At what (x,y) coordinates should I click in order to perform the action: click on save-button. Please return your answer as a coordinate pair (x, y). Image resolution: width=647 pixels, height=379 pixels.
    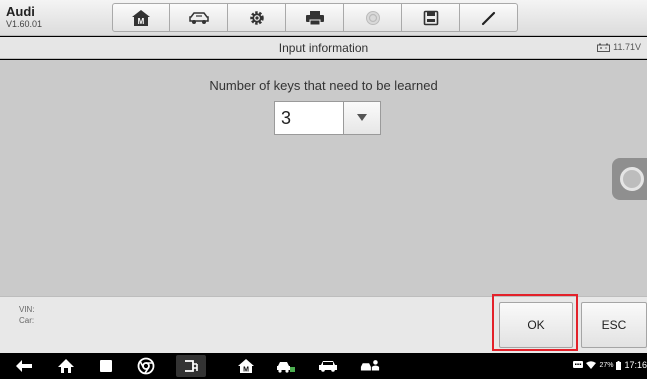
    Looking at the image, I should click on (431, 17).